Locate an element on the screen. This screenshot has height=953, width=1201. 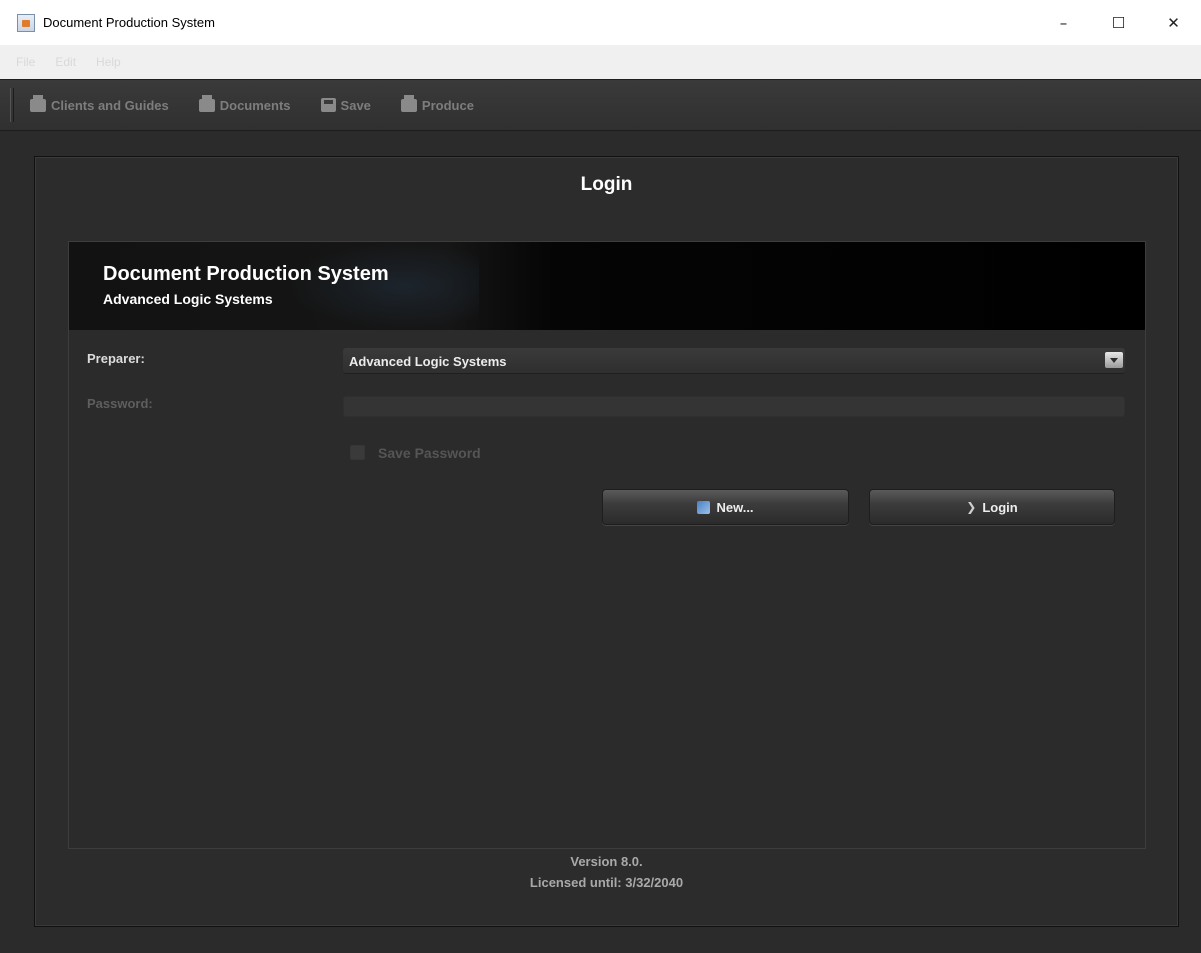
chevron-right-icon: ❯ is located at coordinates (971, 507).